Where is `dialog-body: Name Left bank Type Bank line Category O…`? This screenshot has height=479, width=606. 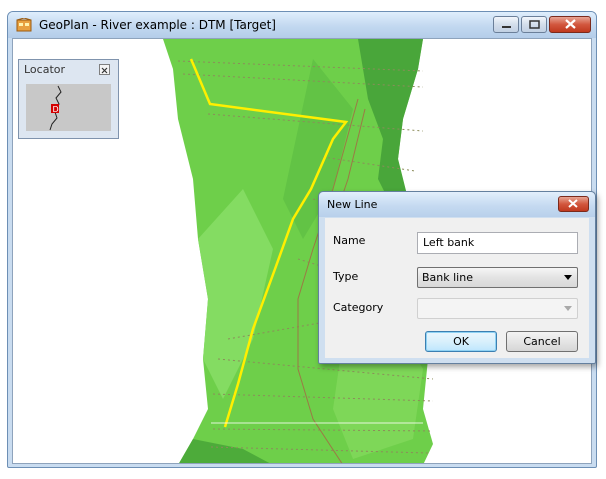
dialog-body: Name Left bank Type Bank line Category O… is located at coordinates (457, 288).